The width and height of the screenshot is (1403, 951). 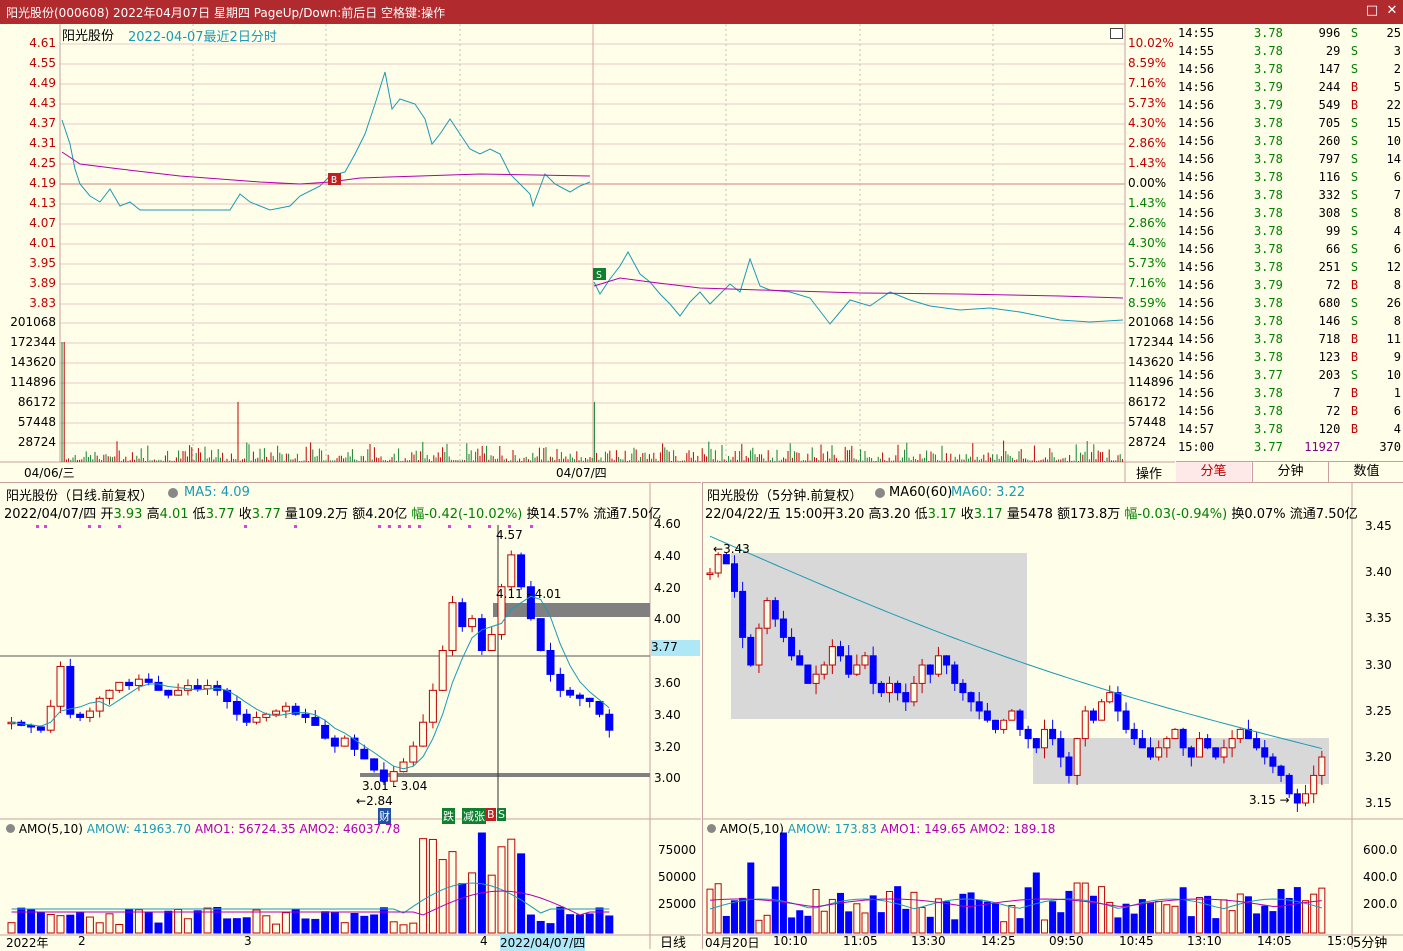 I want to click on trade-row: 14:563.78116S6, so click(x=1289, y=177).